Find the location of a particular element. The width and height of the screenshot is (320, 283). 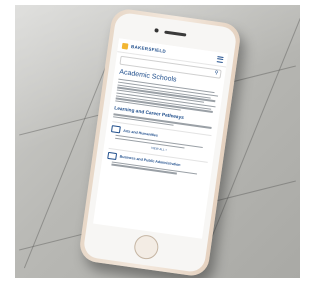

university-logo-text: BAKERSFIELD is located at coordinates (148, 49).